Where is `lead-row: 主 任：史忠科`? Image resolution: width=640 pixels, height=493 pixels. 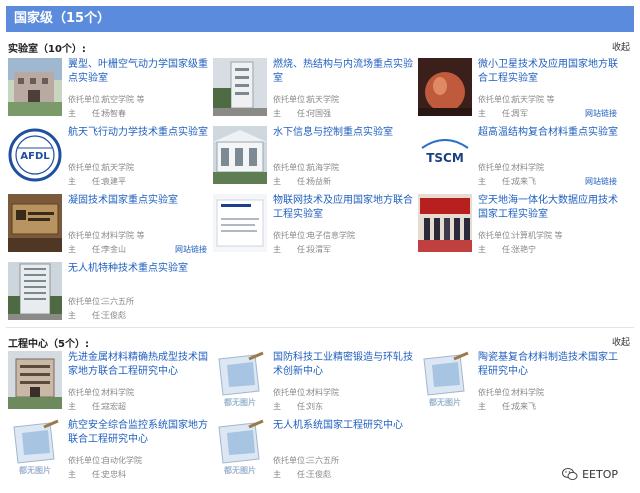 lead-row: 主 任：史忠科 is located at coordinates (97, 474).